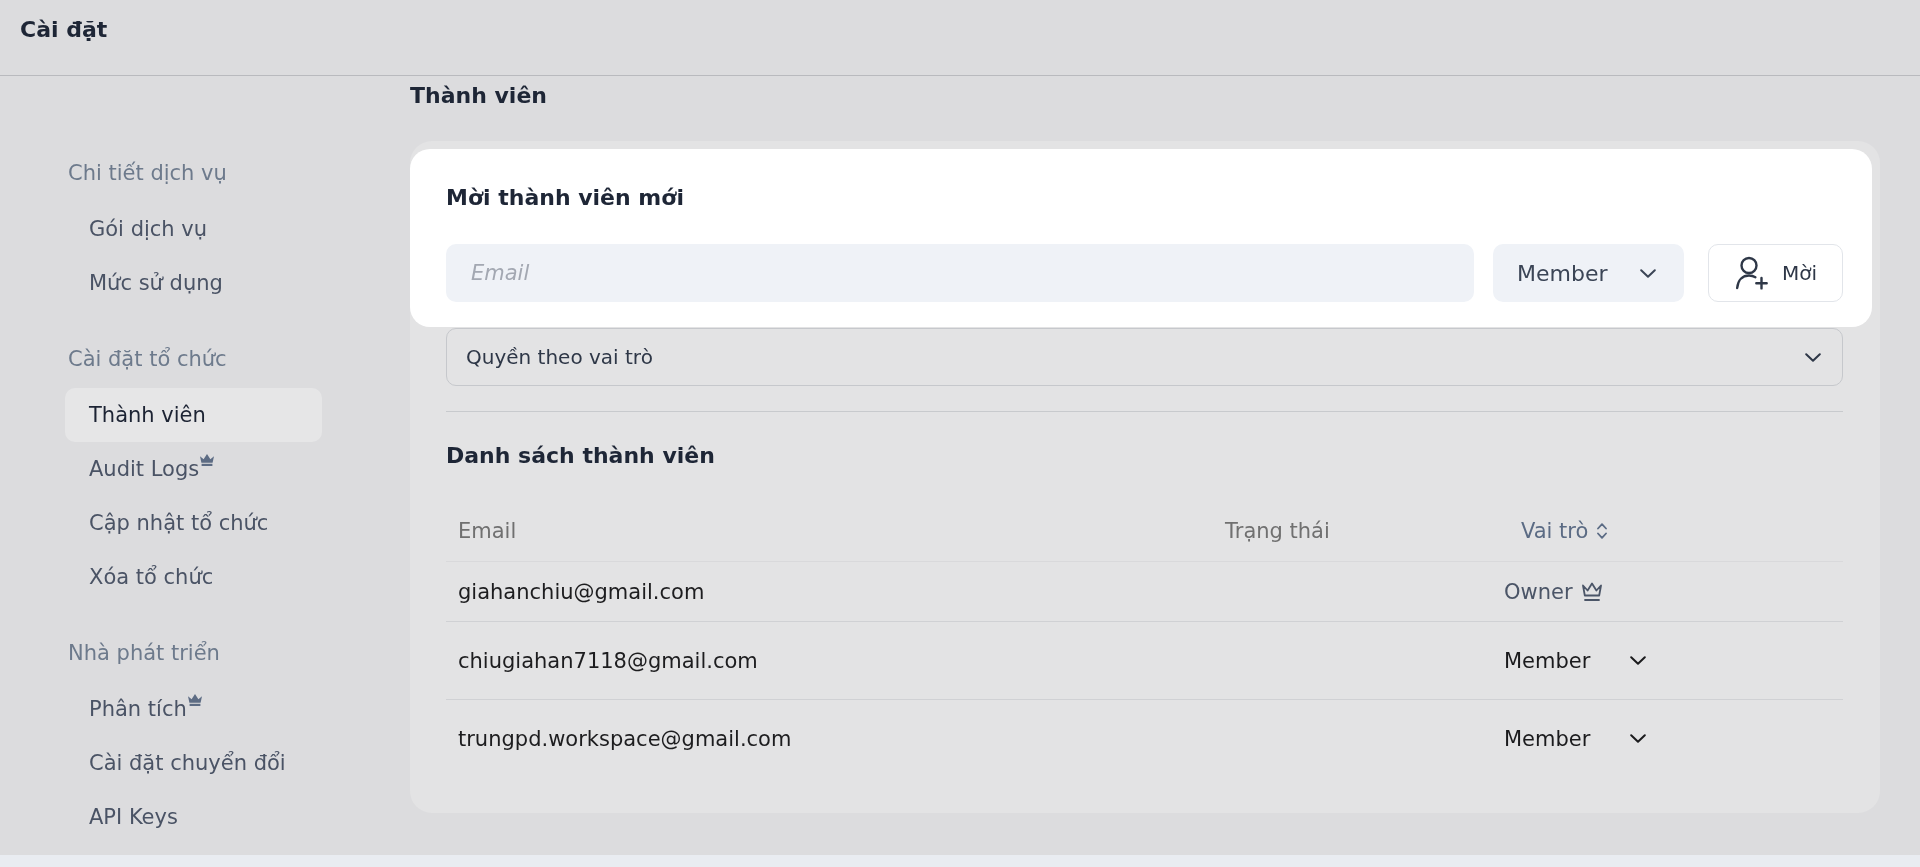  What do you see at coordinates (478, 96) in the screenshot?
I see `page-title: Thành viên` at bounding box center [478, 96].